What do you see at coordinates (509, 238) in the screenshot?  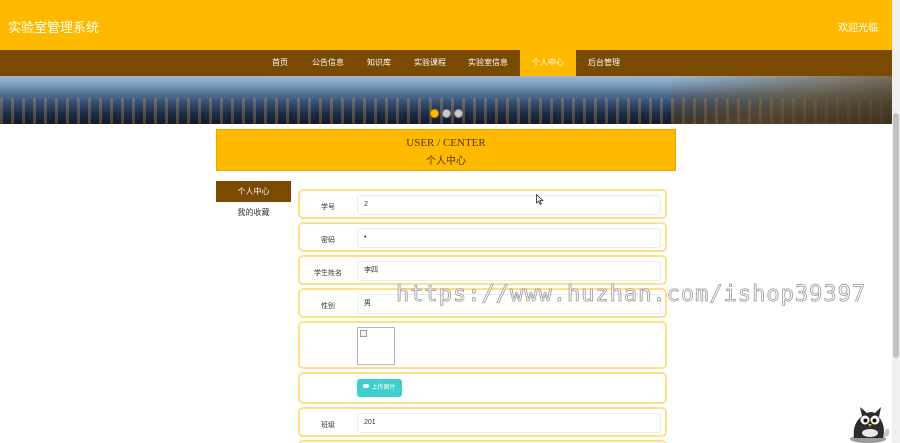 I see `password-input: •` at bounding box center [509, 238].